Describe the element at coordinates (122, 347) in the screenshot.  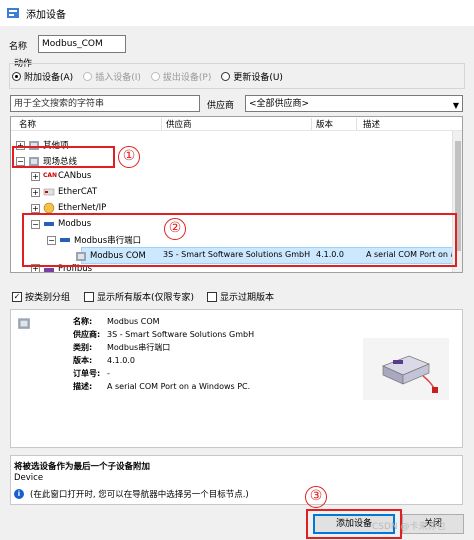
I see `info-category: 类别: Modbus串行端口` at that location.